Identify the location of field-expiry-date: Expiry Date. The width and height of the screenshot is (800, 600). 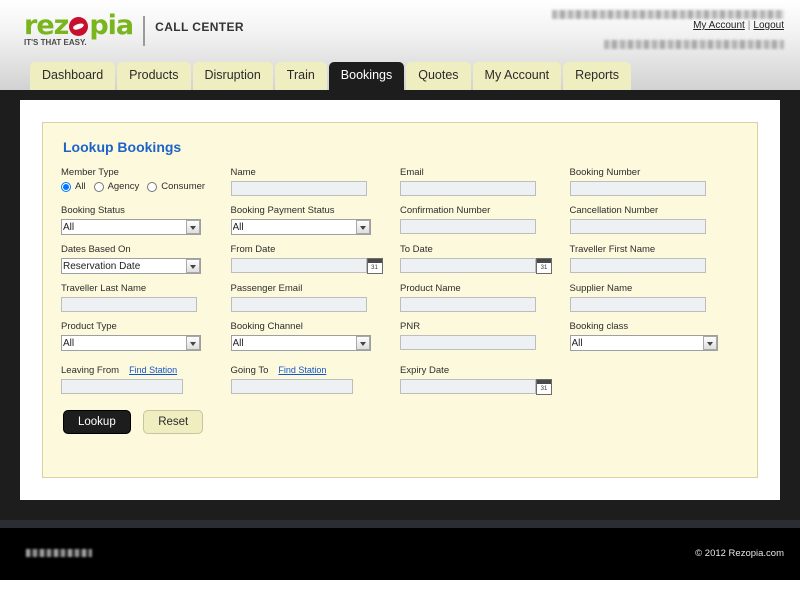
(483, 380).